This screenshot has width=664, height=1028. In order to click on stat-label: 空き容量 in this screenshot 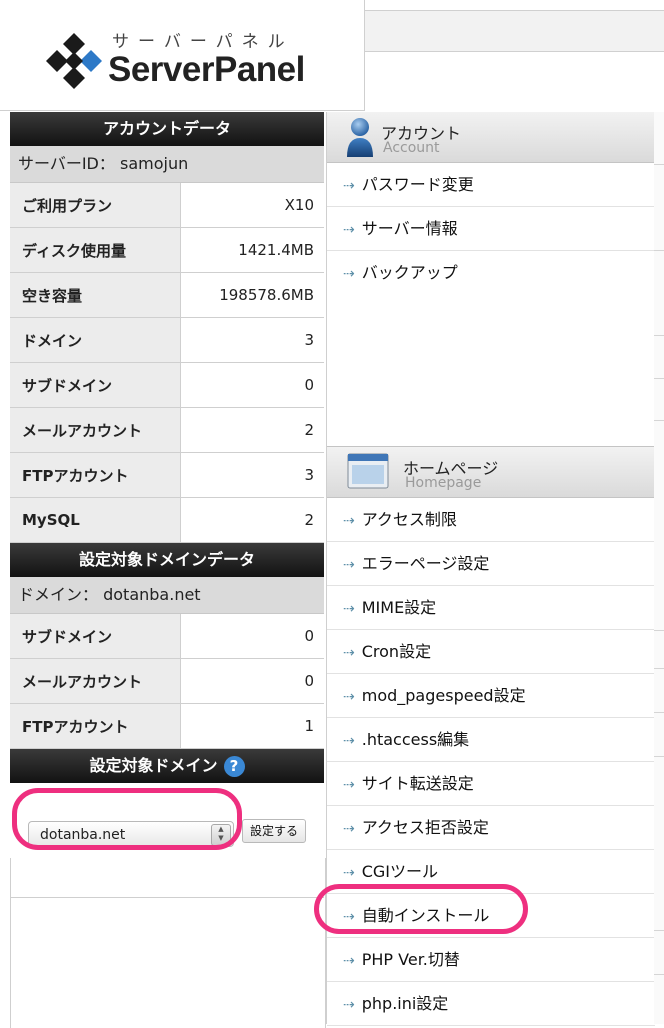, I will do `click(95, 295)`.